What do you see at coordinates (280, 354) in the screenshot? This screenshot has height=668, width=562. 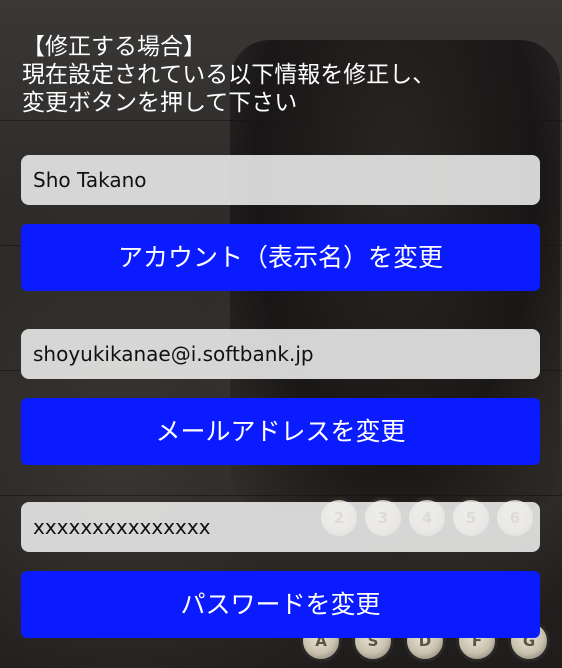 I see `email-field: shoyukikanae@i.softbank.jp` at bounding box center [280, 354].